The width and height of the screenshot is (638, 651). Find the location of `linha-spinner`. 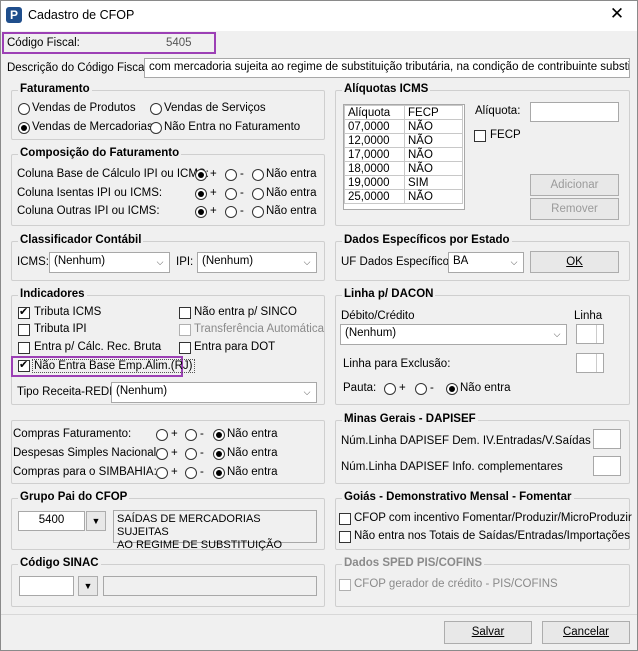

linha-spinner is located at coordinates (590, 334).